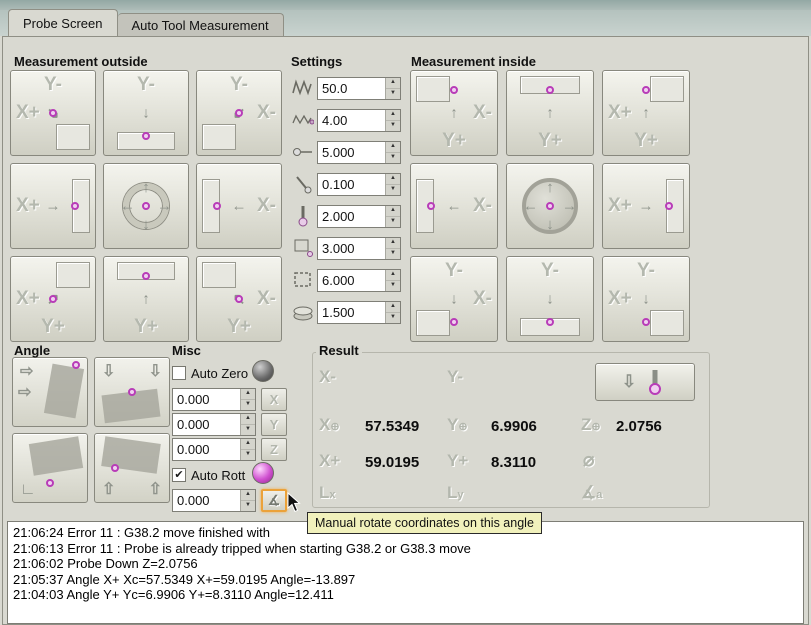 The height and width of the screenshot is (625, 811). I want to click on misc-y-zero-button: Y, so click(274, 424).